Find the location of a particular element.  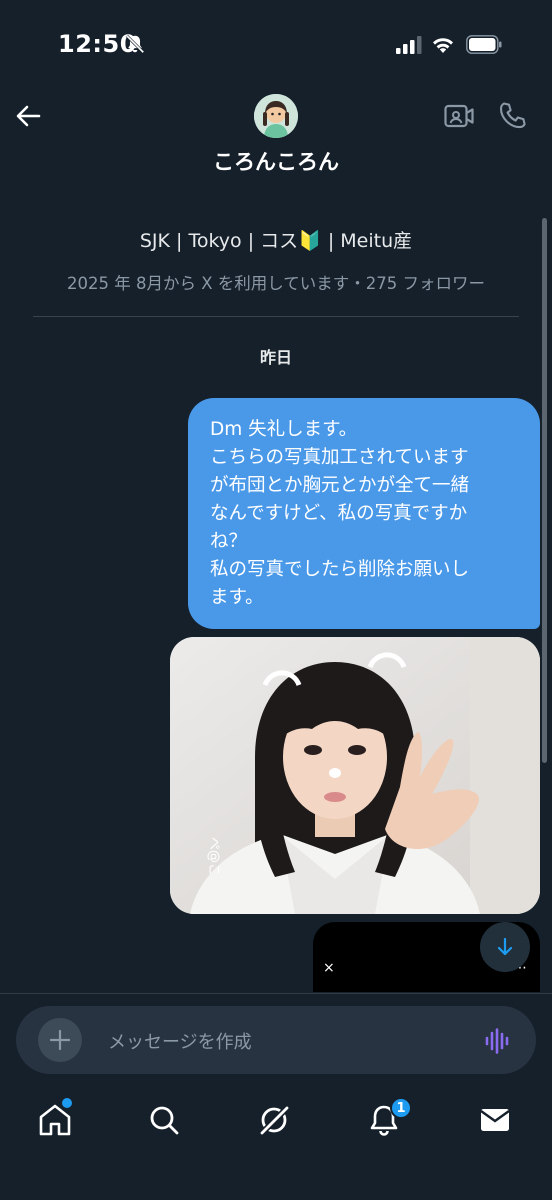

arrow-down-icon is located at coordinates (505, 946).